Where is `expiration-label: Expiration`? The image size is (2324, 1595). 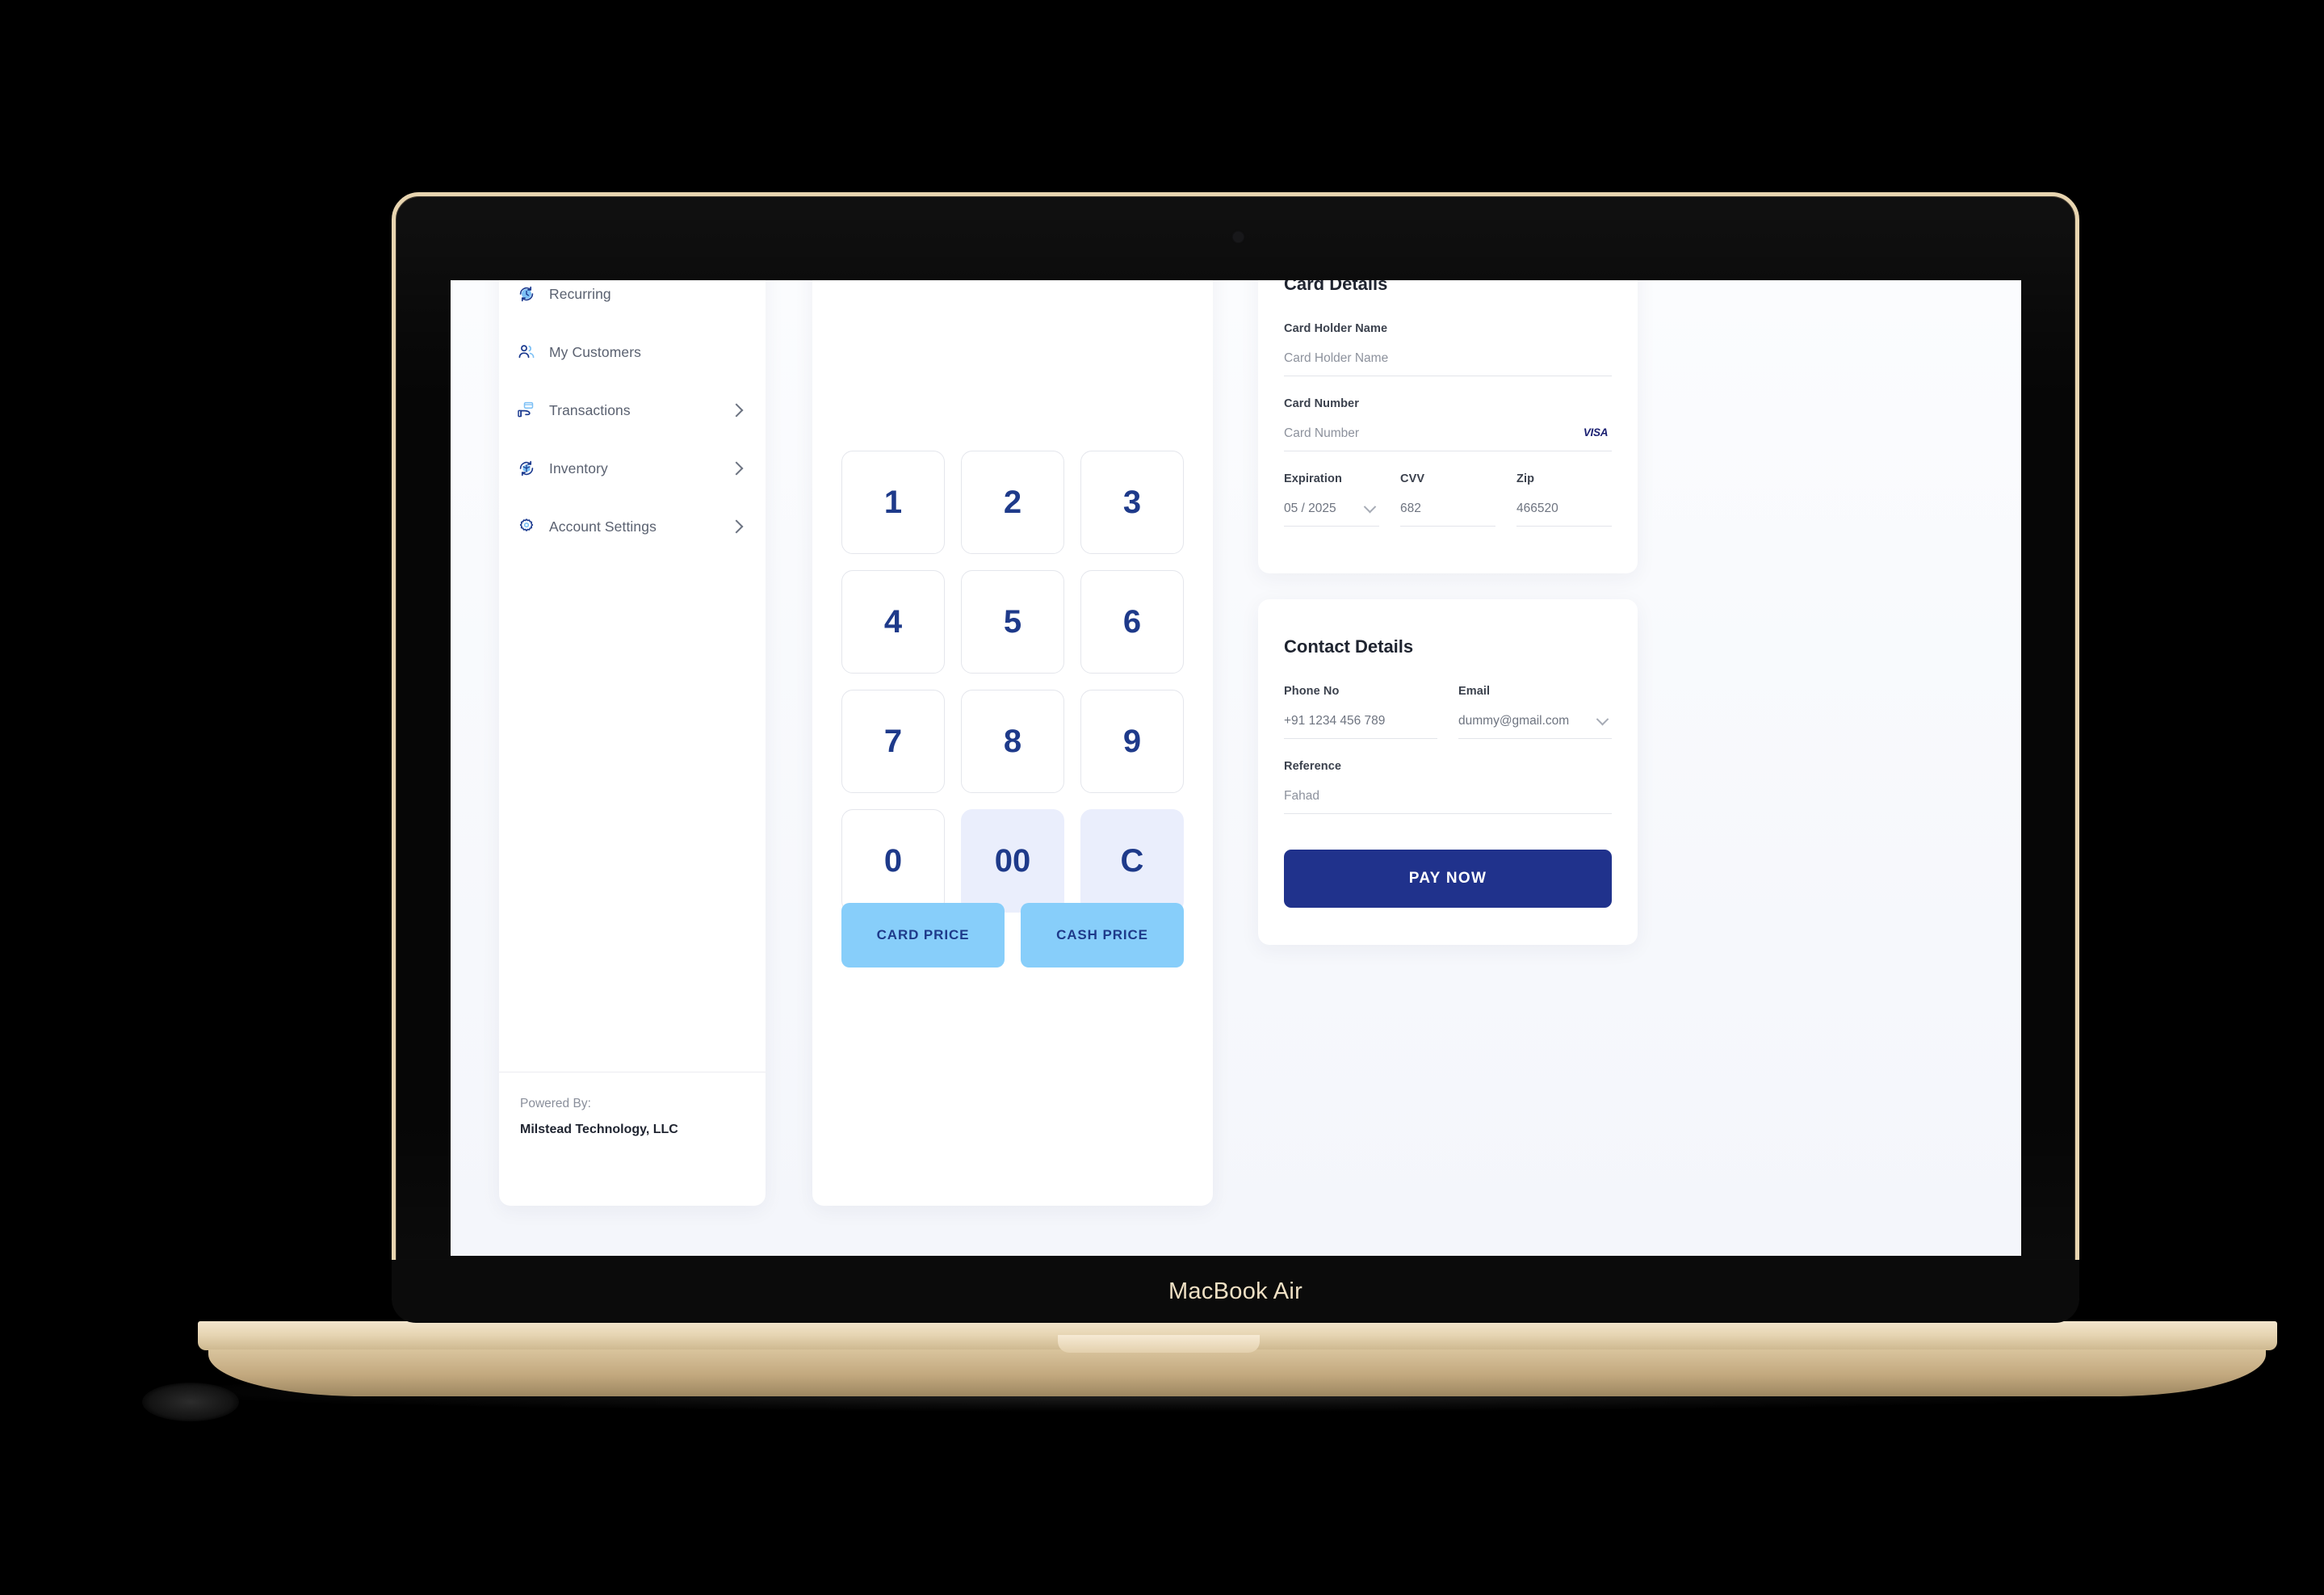 expiration-label: Expiration is located at coordinates (1313, 478).